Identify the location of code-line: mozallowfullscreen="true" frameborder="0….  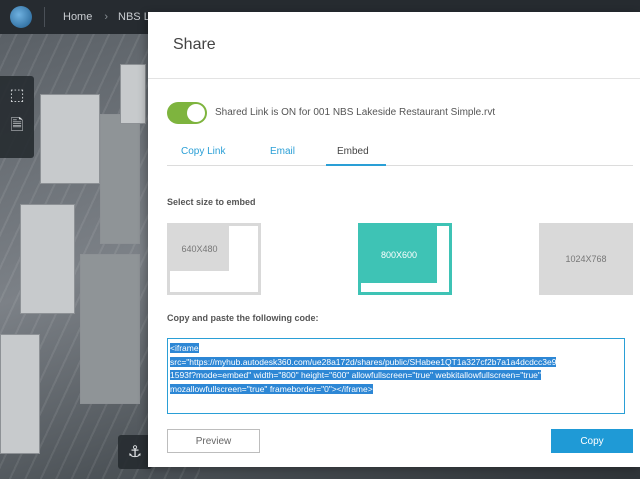
(271, 388).